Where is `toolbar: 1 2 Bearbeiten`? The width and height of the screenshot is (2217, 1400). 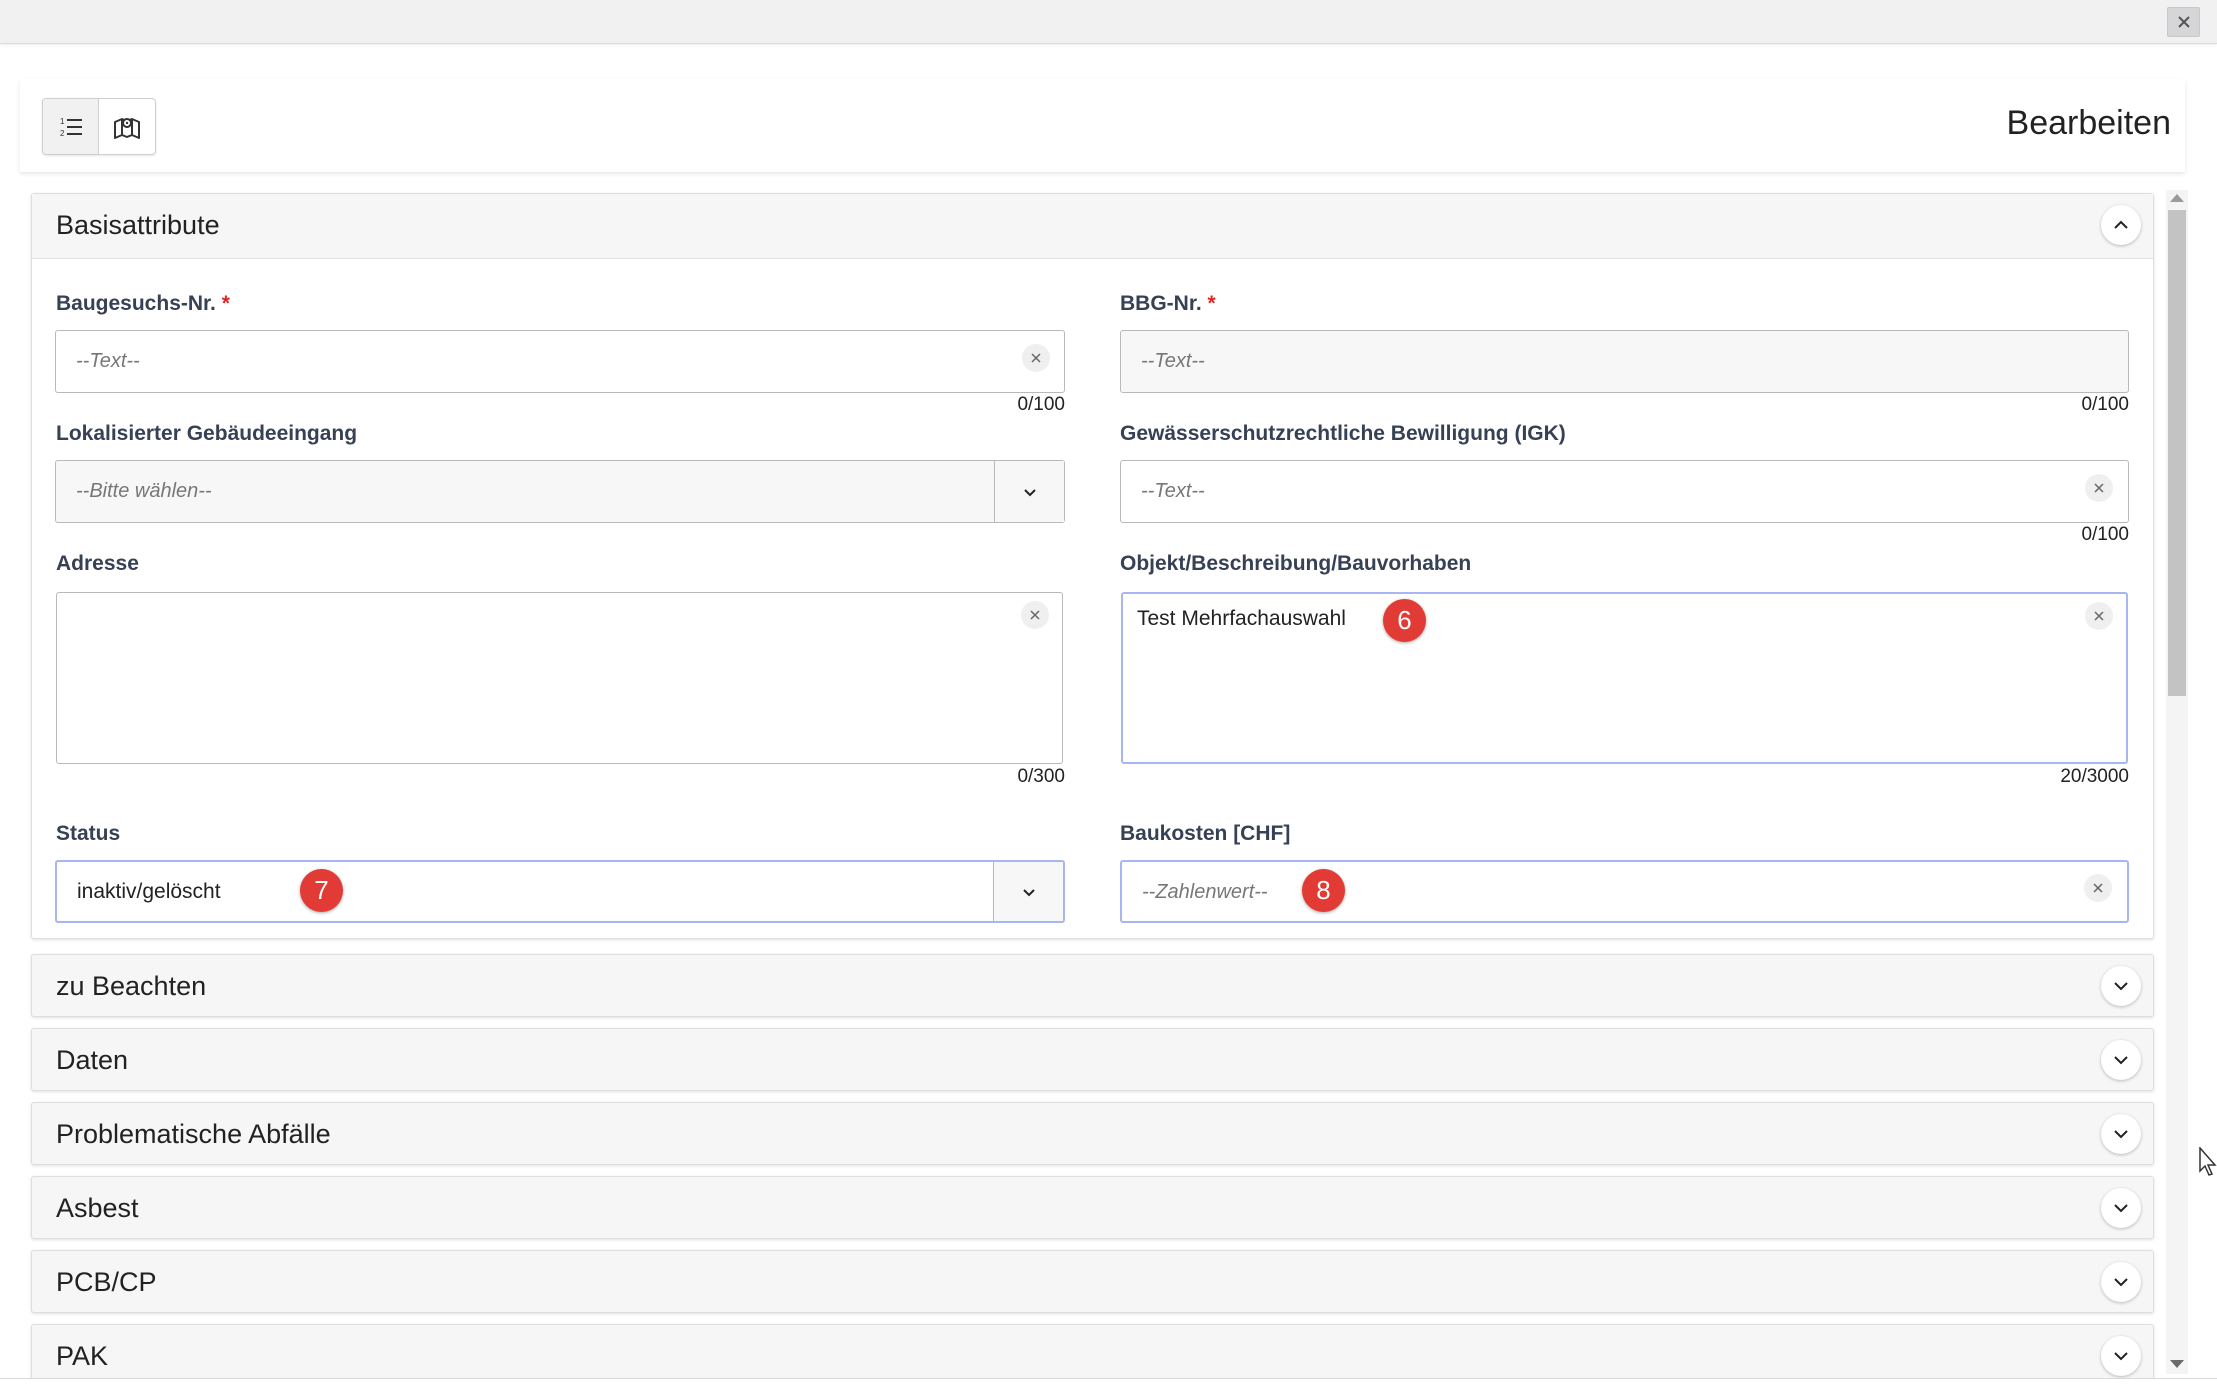 toolbar: 1 2 Bearbeiten is located at coordinates (1102, 125).